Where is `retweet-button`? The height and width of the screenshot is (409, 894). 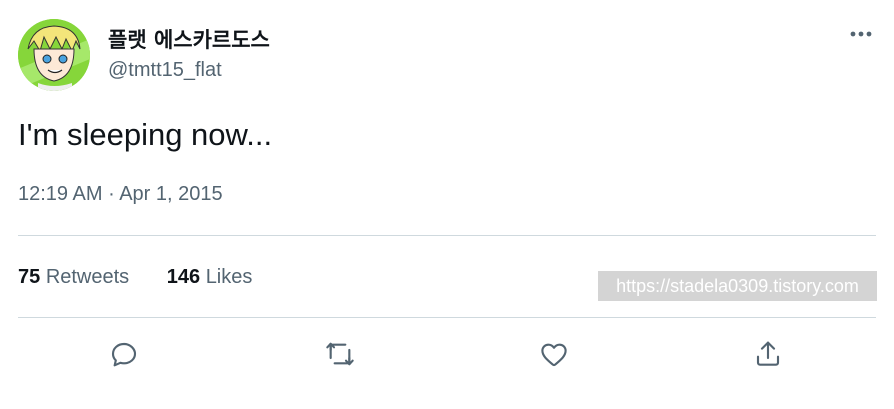 retweet-button is located at coordinates (340, 354).